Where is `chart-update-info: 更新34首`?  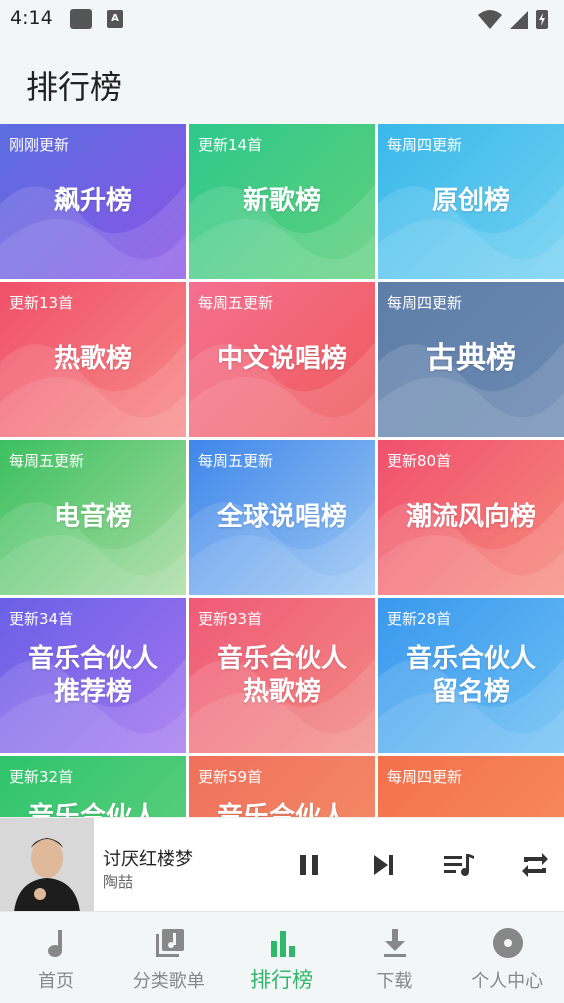 chart-update-info: 更新34首 is located at coordinates (41, 619).